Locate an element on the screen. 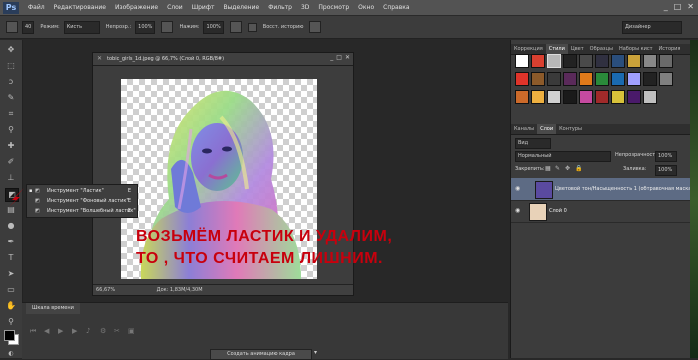 This screenshot has height=360, width=698. lock-pixels-icon: ✎ is located at coordinates (557, 168).